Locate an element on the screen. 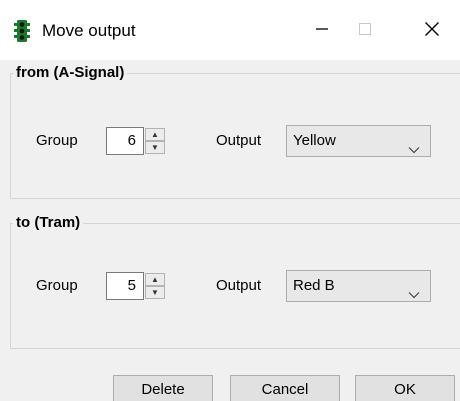  from-group-label: Group is located at coordinates (57, 140).